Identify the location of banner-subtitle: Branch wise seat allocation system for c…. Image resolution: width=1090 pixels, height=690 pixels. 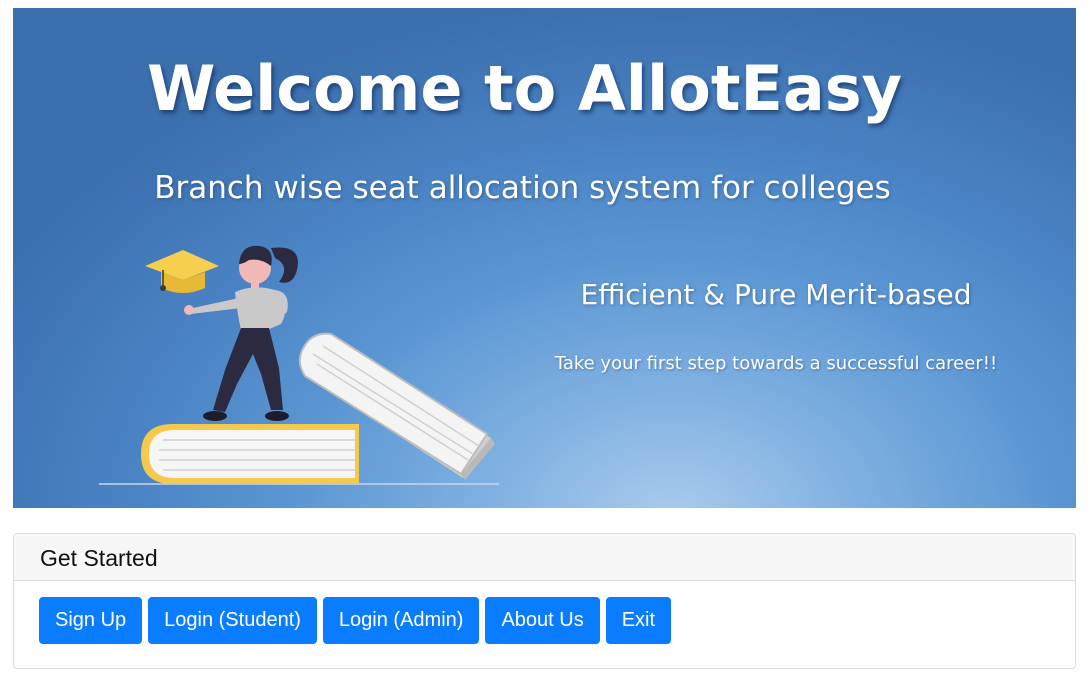
(522, 188).